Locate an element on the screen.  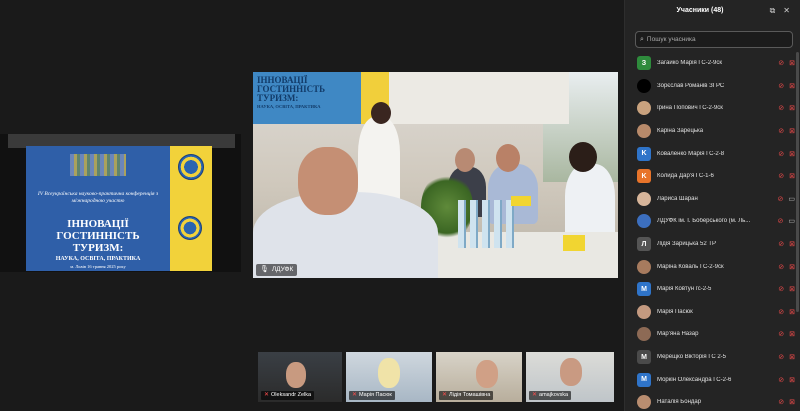
slide-footer: м. Львів 16 травня 2025 року is located at coordinates (98, 266).